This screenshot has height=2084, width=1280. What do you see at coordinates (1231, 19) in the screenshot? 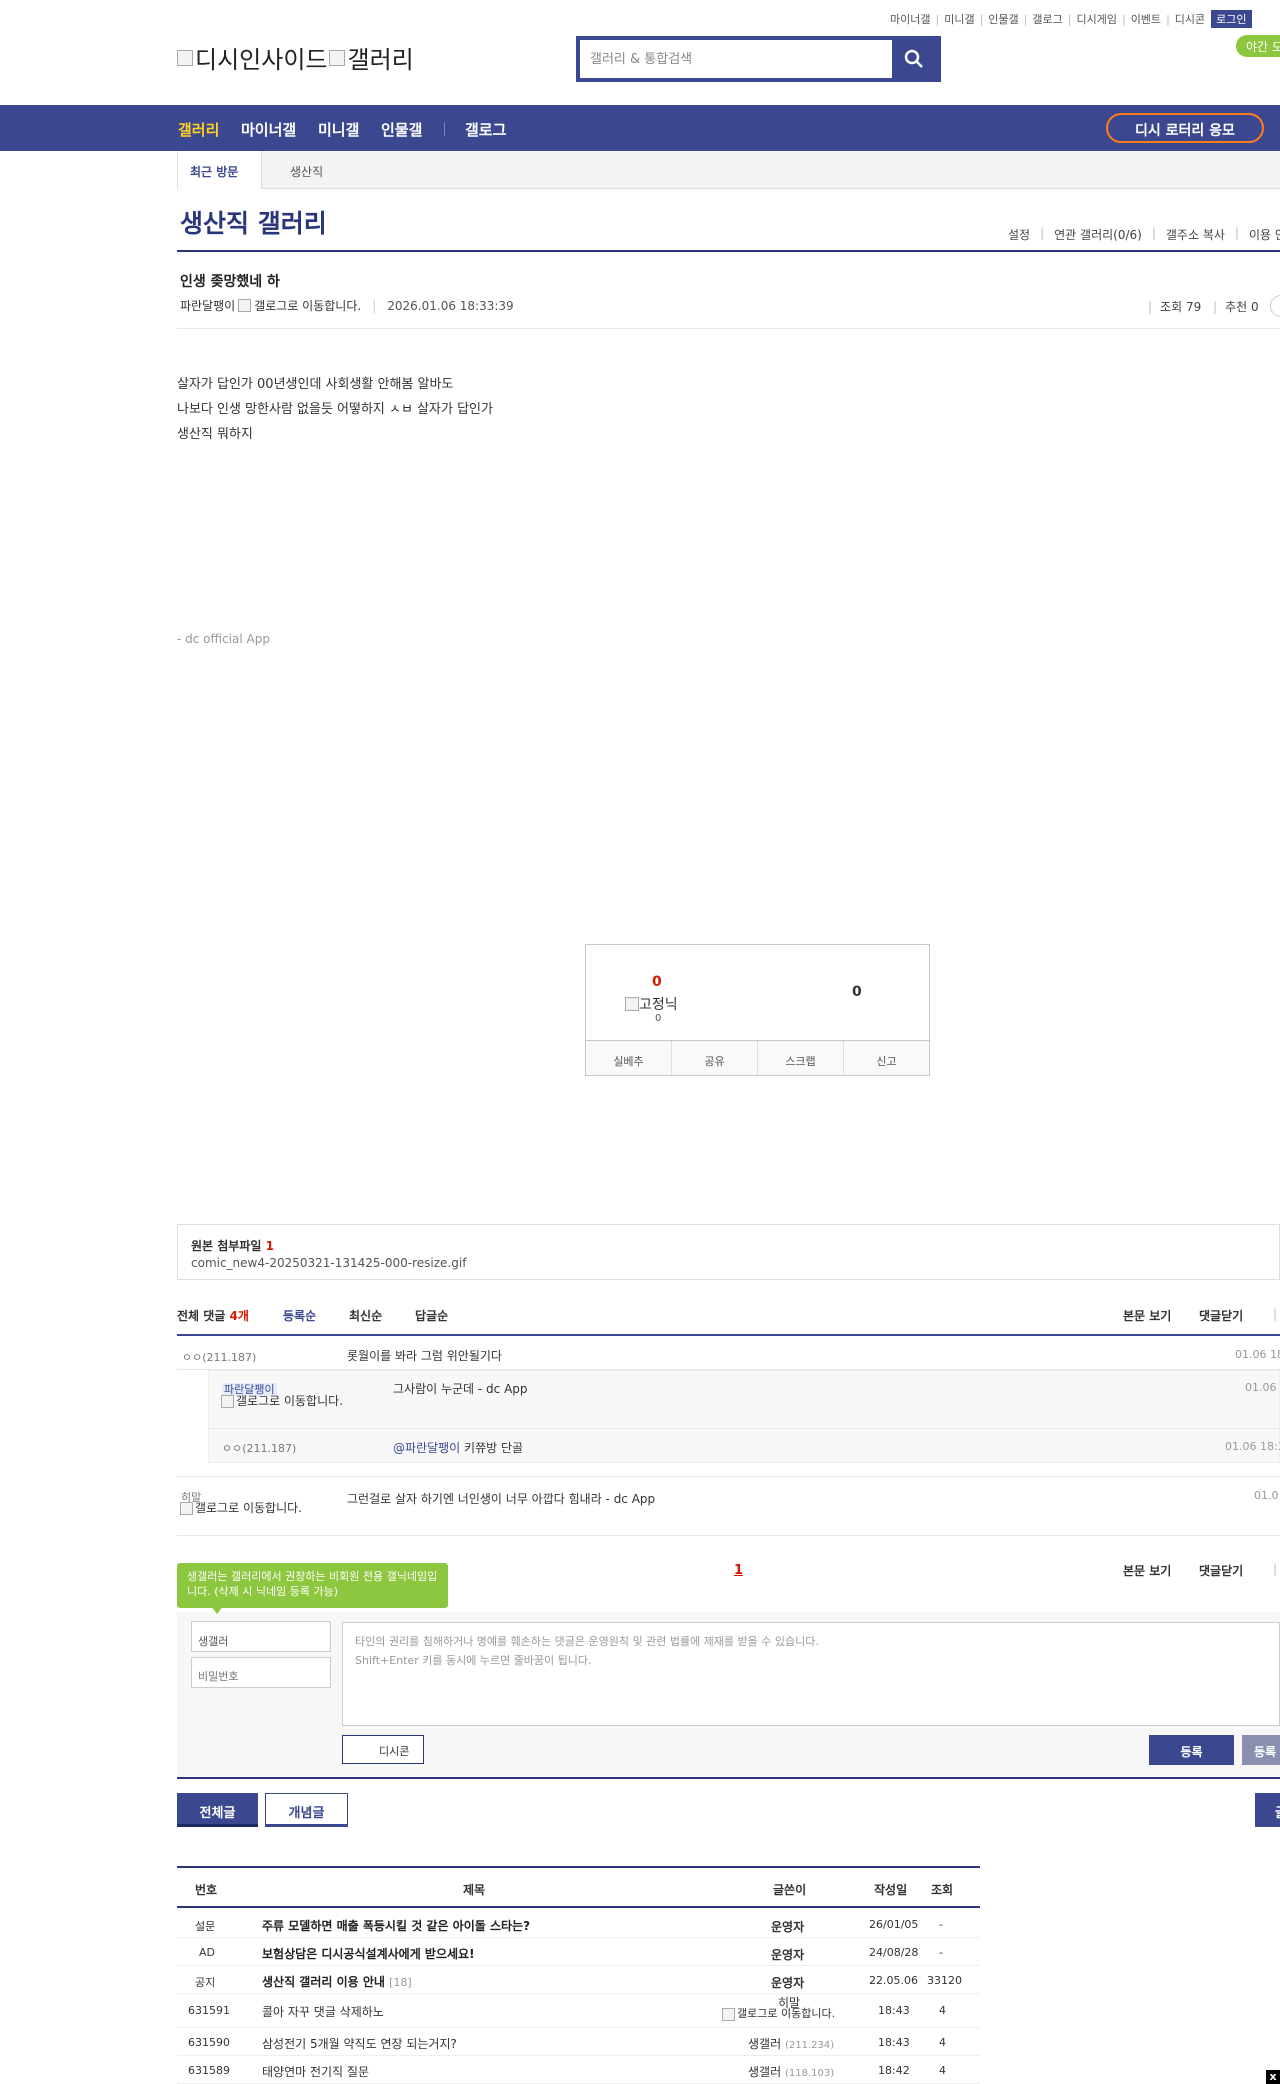
I see `login-button: 로그인` at bounding box center [1231, 19].